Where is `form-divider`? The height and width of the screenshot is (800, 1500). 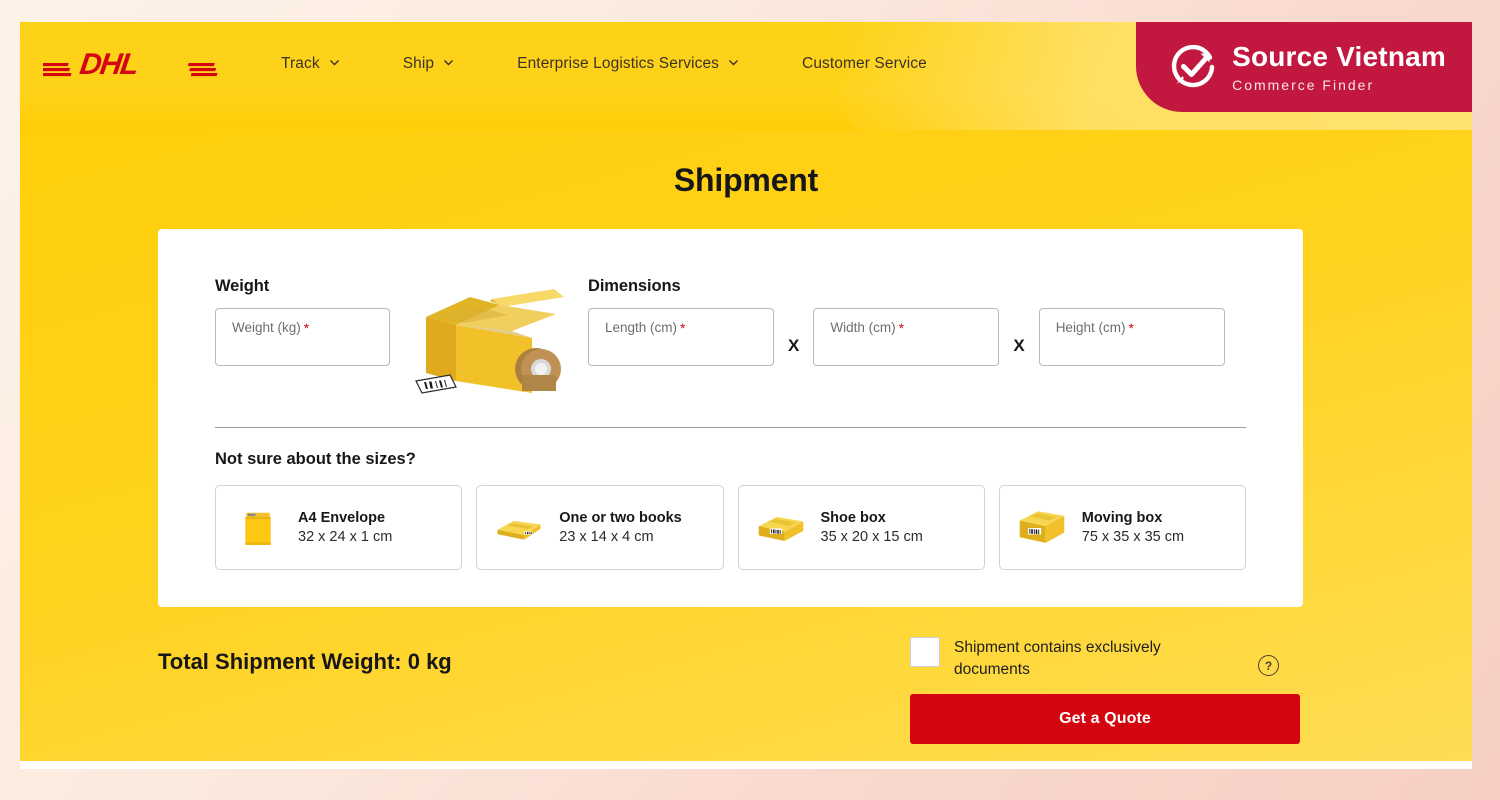 form-divider is located at coordinates (730, 427).